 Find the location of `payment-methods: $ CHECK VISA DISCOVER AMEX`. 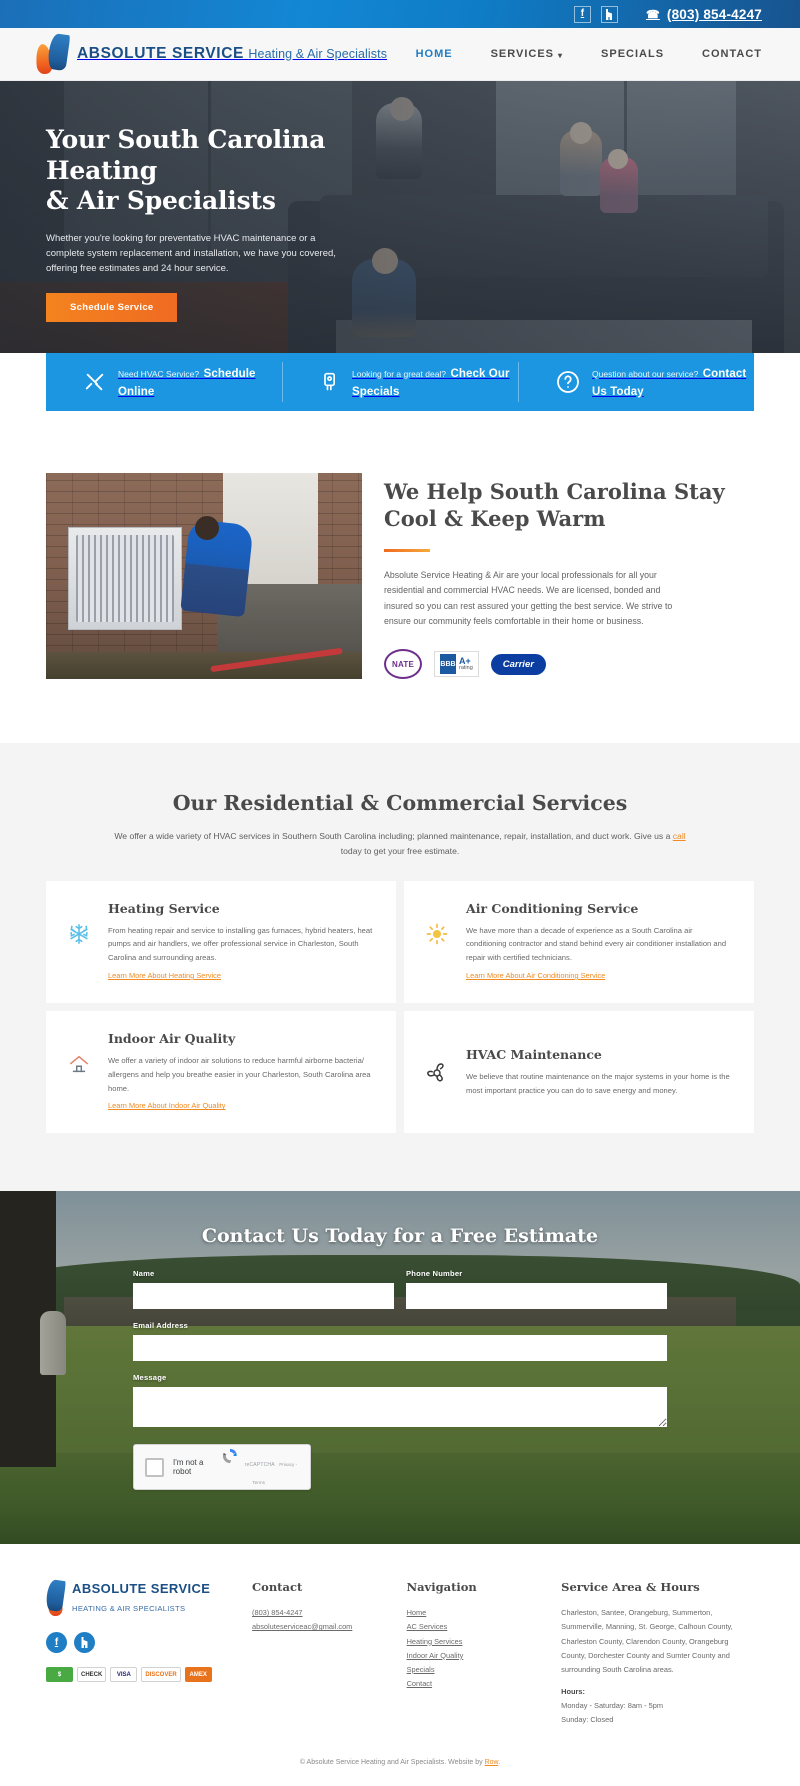

payment-methods: $ CHECK VISA DISCOVER AMEX is located at coordinates (136, 1675).